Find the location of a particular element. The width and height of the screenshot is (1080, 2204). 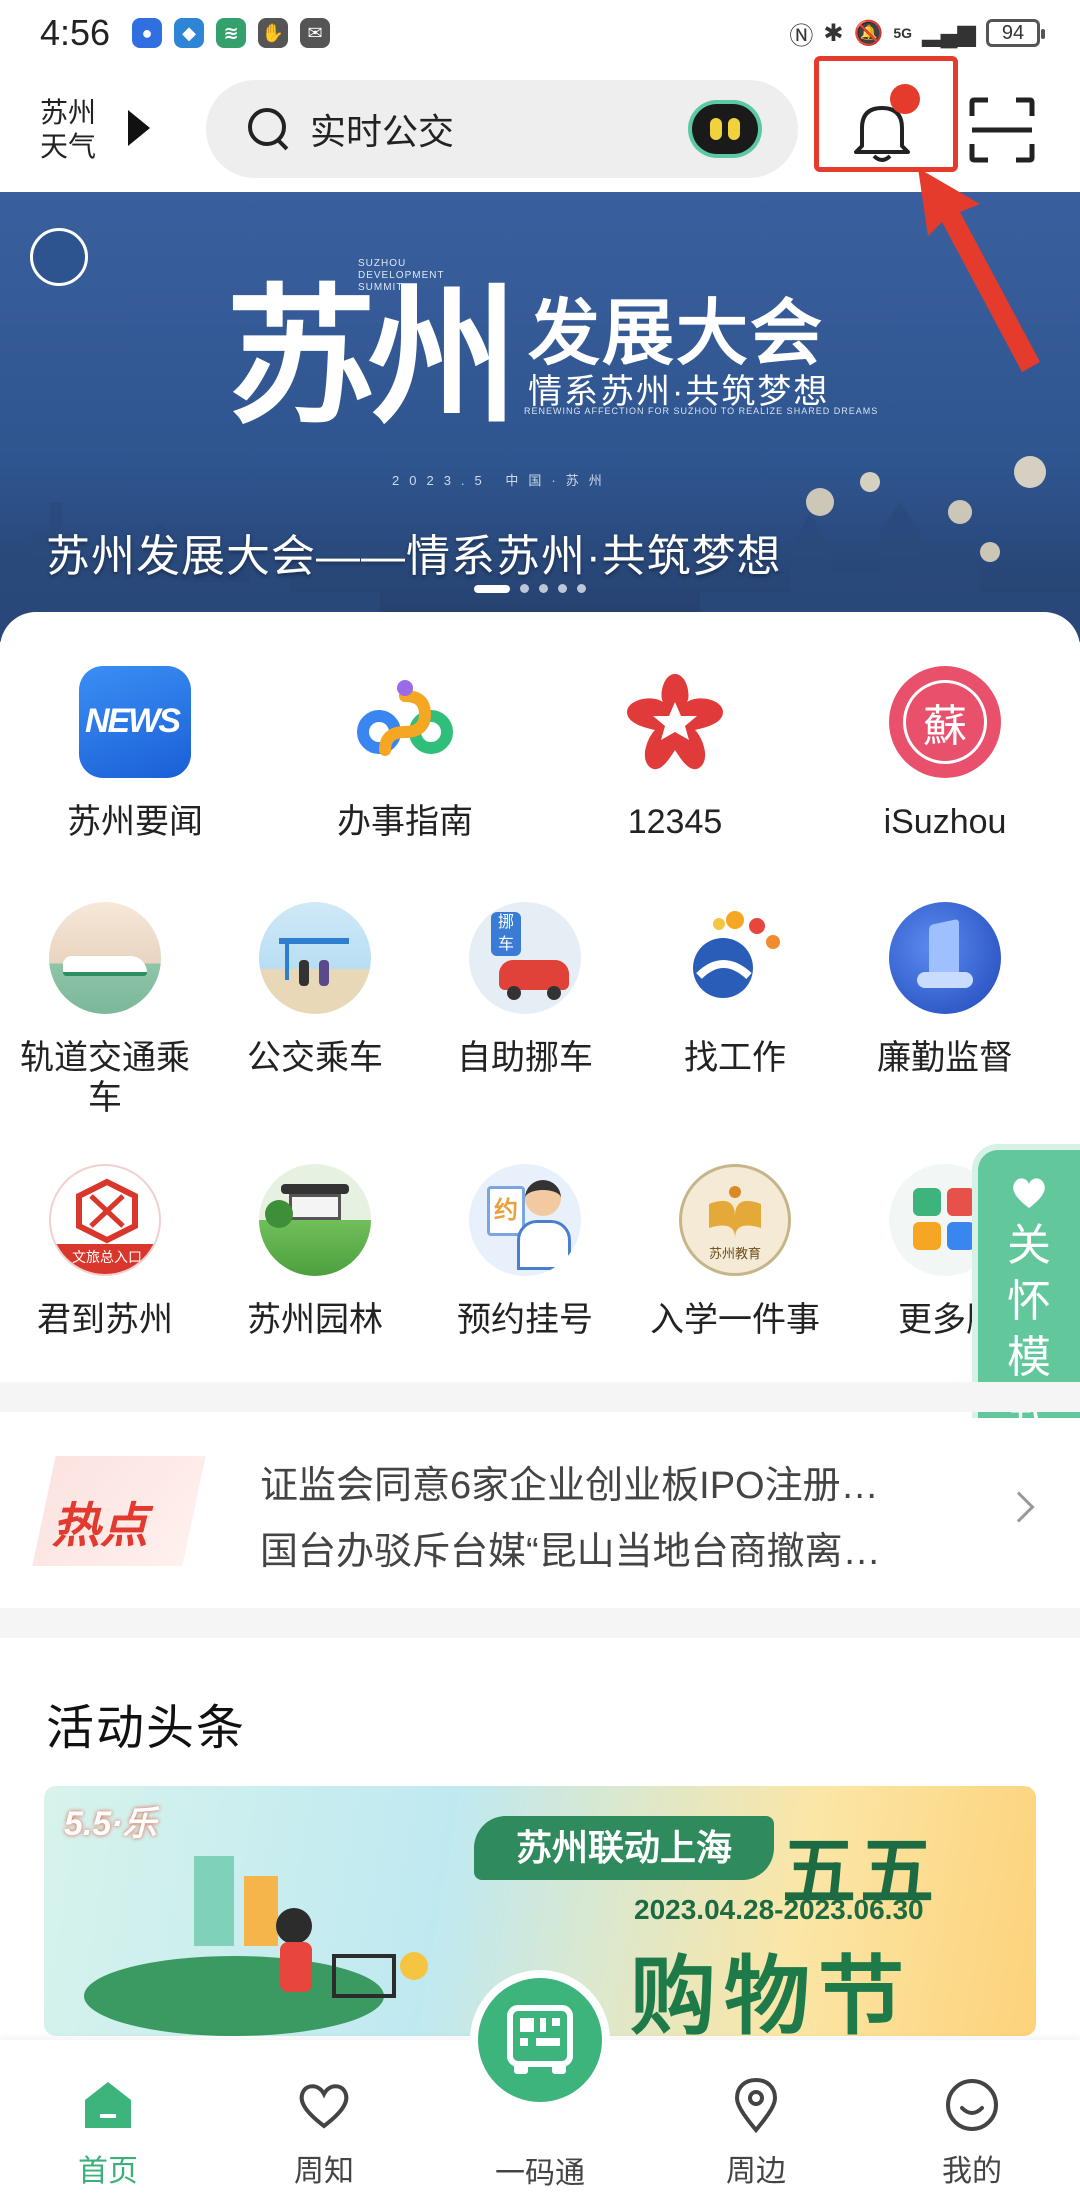

app-guide: 办事指南 is located at coordinates (405, 754).